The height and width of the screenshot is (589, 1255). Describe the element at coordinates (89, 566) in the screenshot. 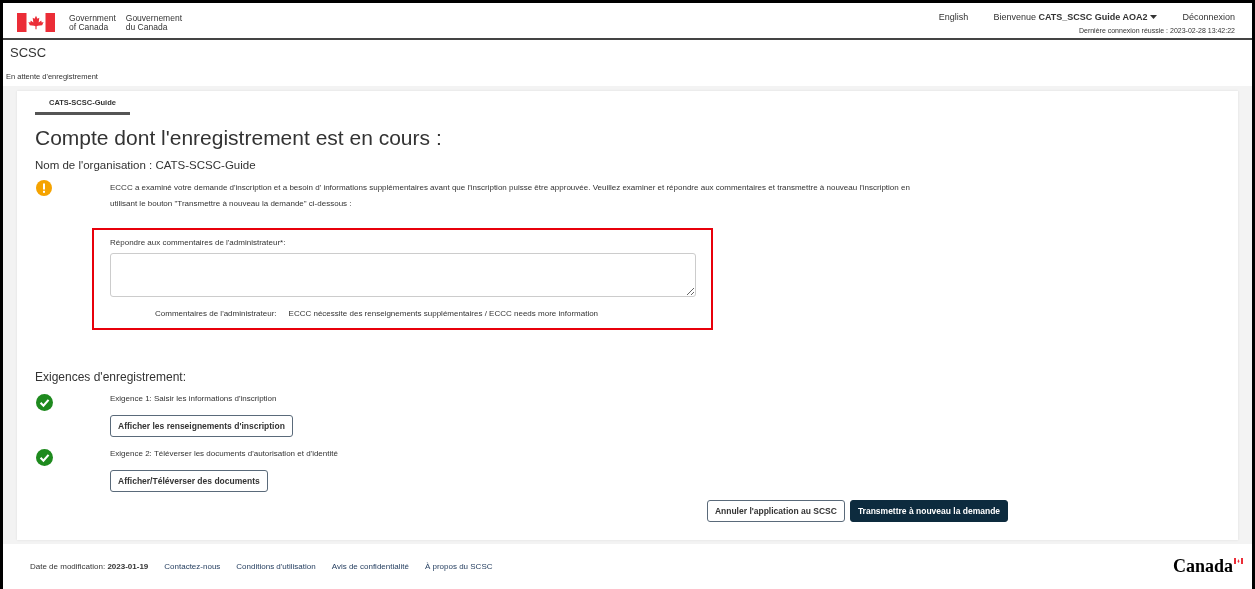

I see `modified-date: Date de modification: 2023-01-19` at that location.